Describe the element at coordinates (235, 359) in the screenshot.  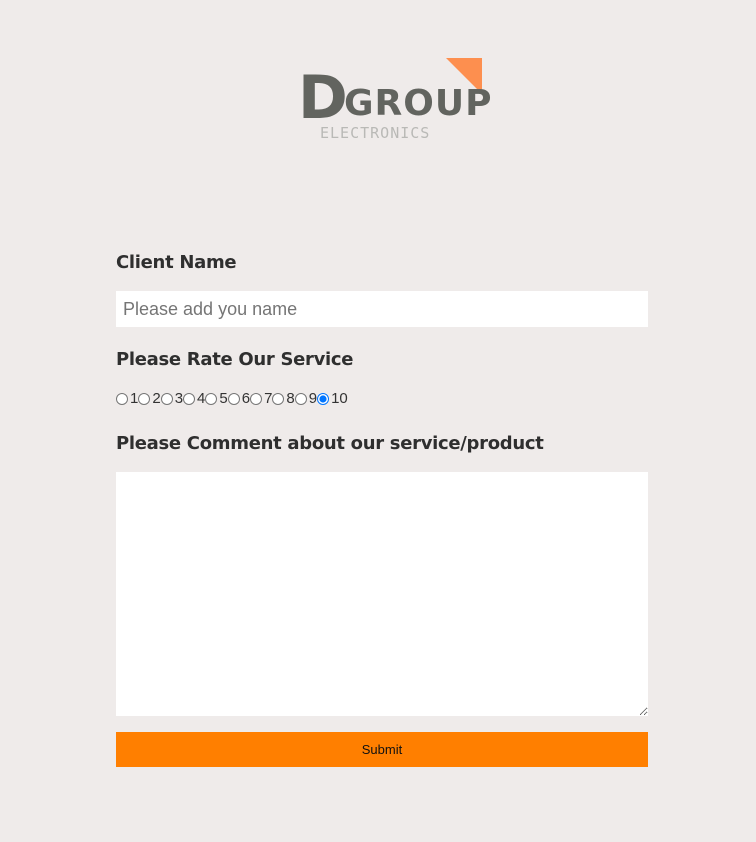
I see `rating-label: Please Rate Our Service` at that location.